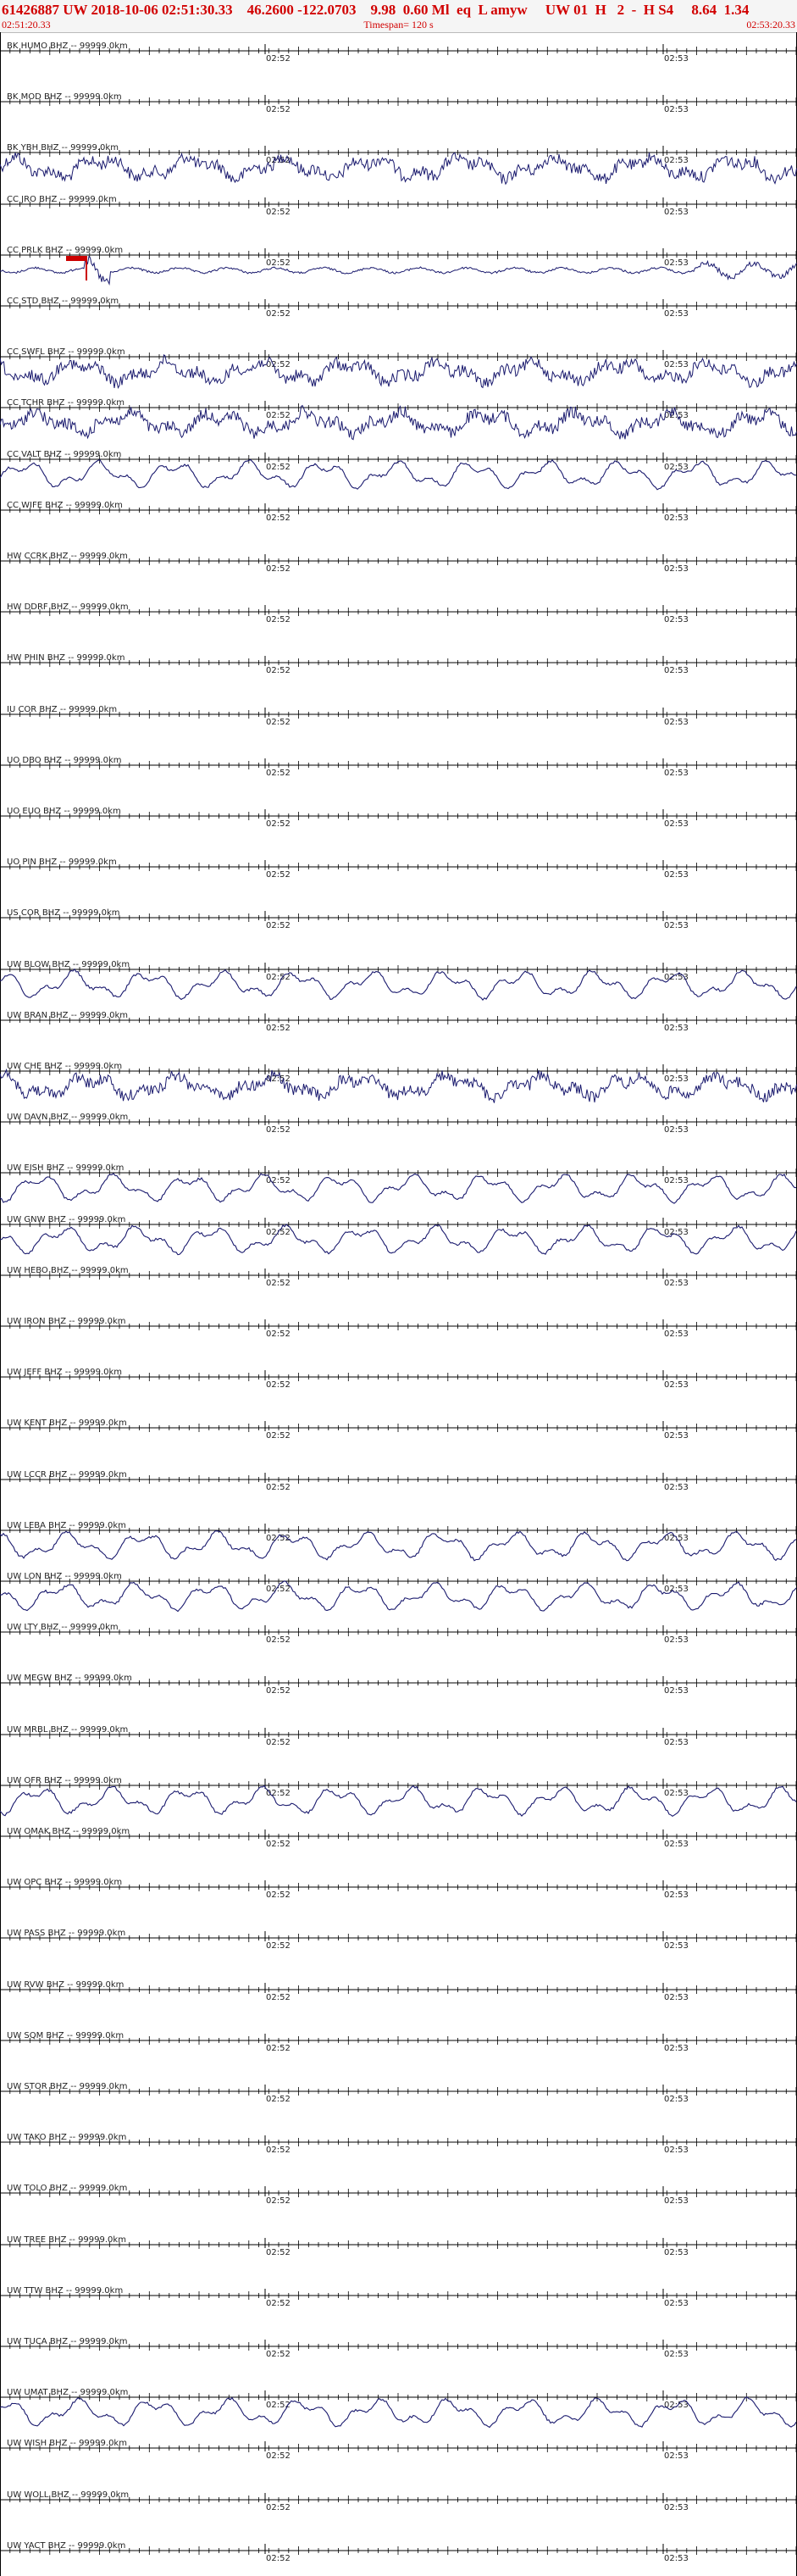  What do you see at coordinates (67, 2341) in the screenshot?
I see `station-label: UW TUCA BHZ -- 99999.0km` at bounding box center [67, 2341].